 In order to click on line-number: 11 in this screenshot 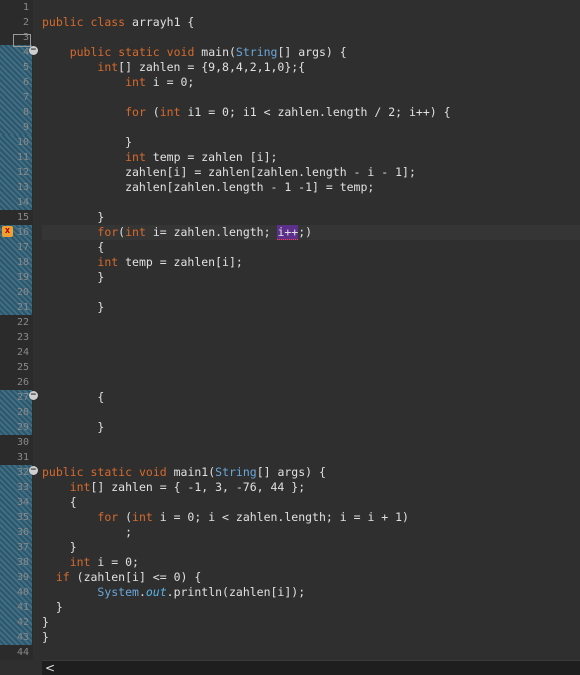, I will do `click(22, 157)`.